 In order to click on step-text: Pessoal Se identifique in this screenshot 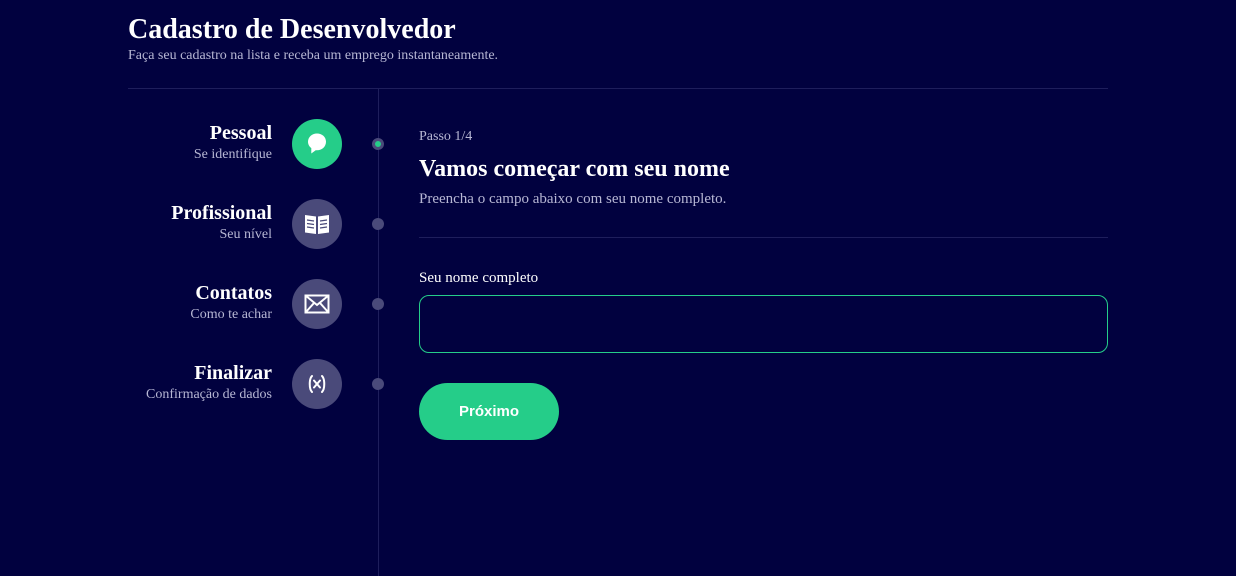, I will do `click(233, 143)`.